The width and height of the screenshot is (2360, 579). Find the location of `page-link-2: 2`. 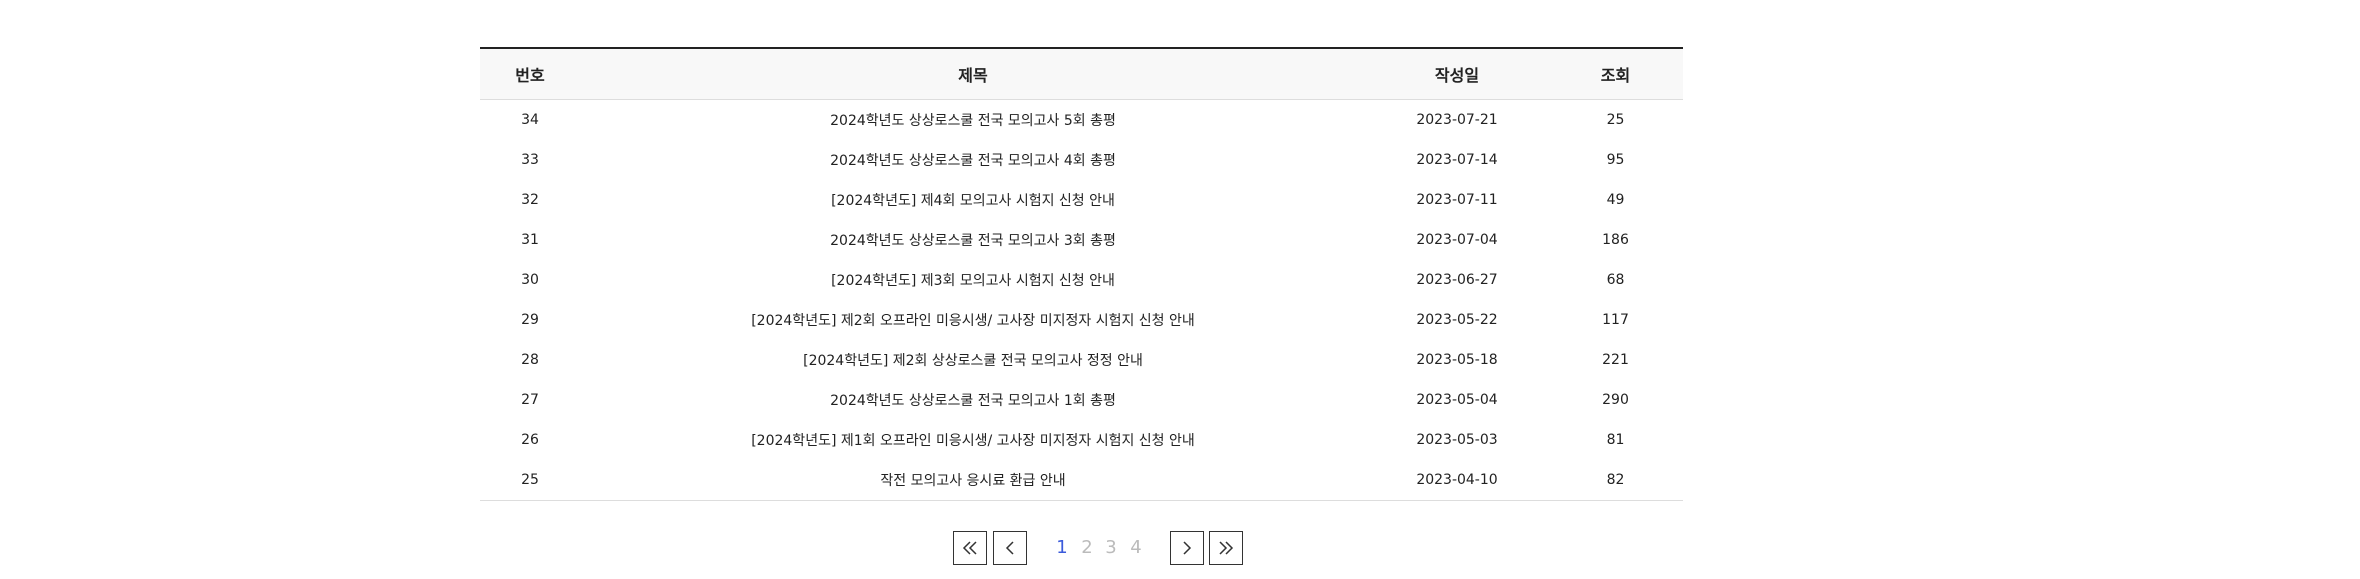

page-link-2: 2 is located at coordinates (1087, 548).